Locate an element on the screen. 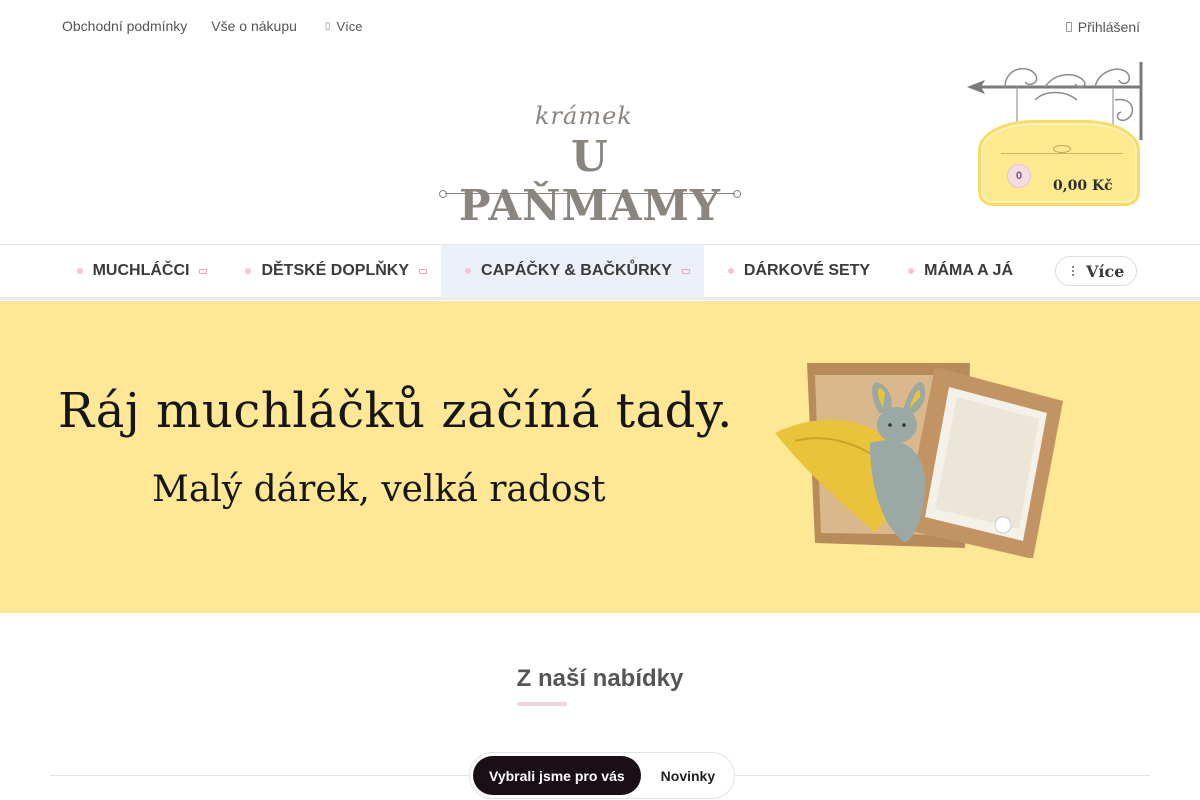  top-link-label: Vše o nákupu is located at coordinates (254, 26).